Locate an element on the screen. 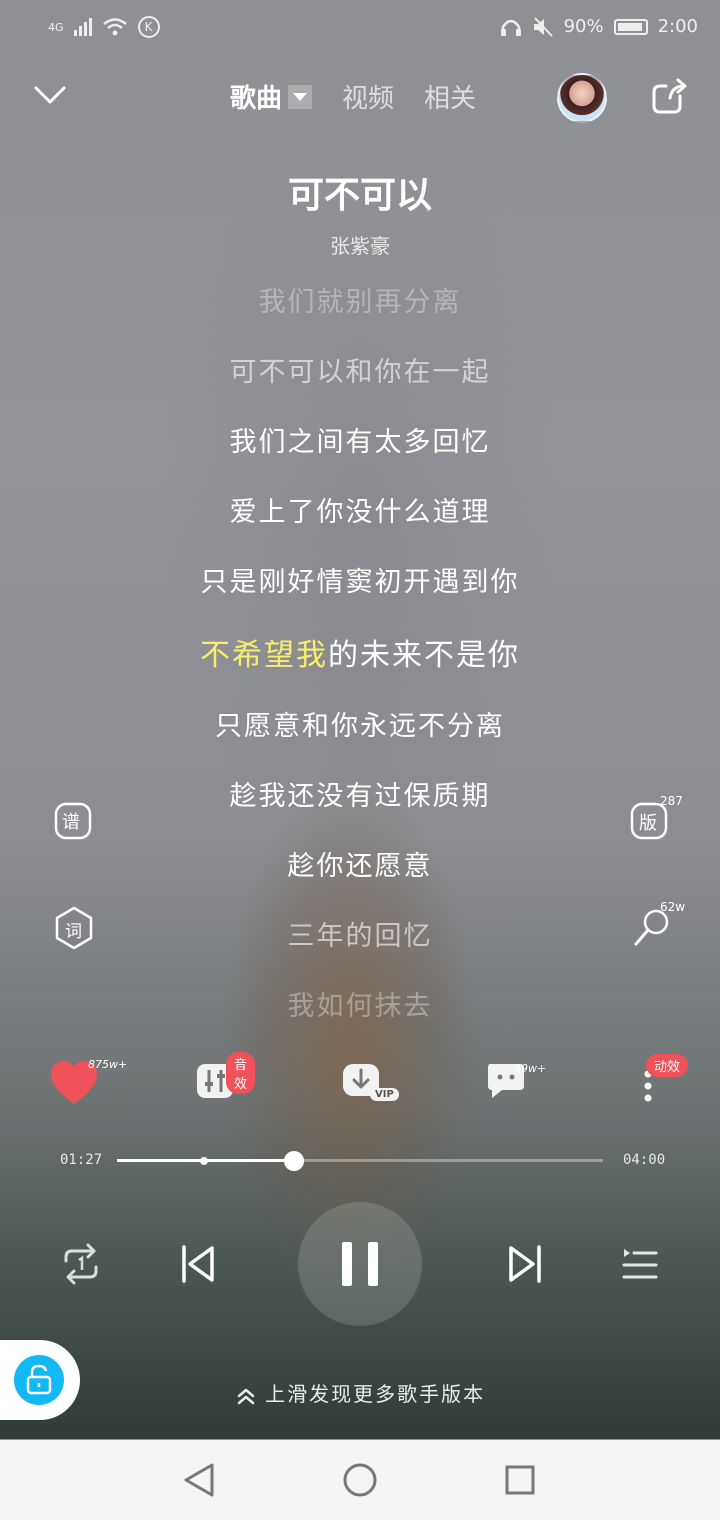 The height and width of the screenshot is (1520, 720). double-chevron-up-icon is located at coordinates (246, 1396).